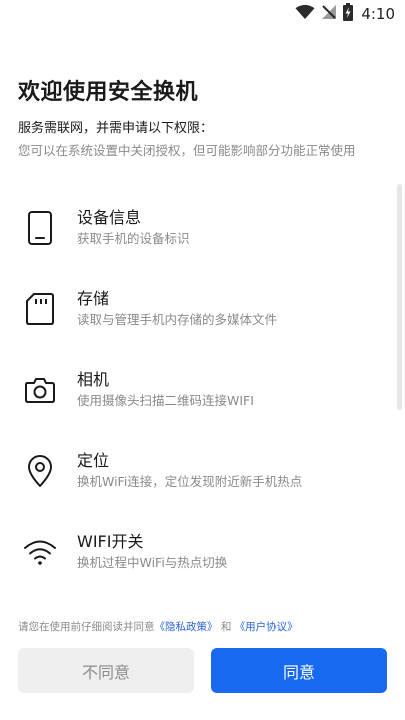 This screenshot has height=720, width=405. What do you see at coordinates (197, 230) in the screenshot?
I see `permission-item-device-info: 设备信息 获取手机的设备标识` at bounding box center [197, 230].